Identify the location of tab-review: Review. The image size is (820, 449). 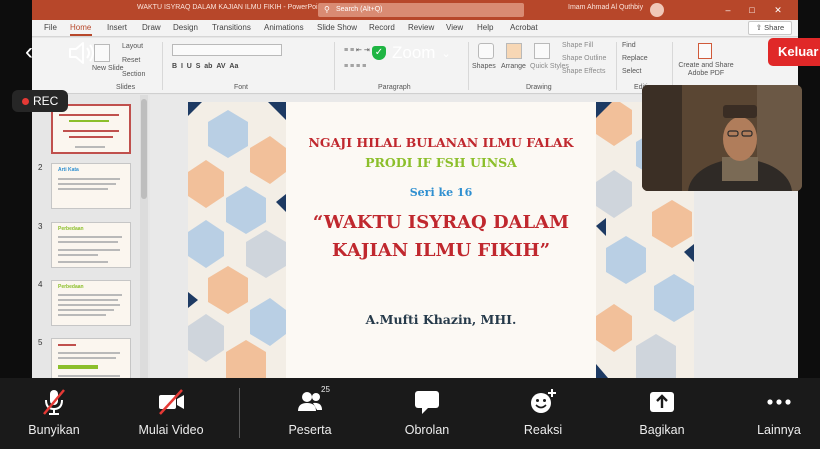
(421, 27).